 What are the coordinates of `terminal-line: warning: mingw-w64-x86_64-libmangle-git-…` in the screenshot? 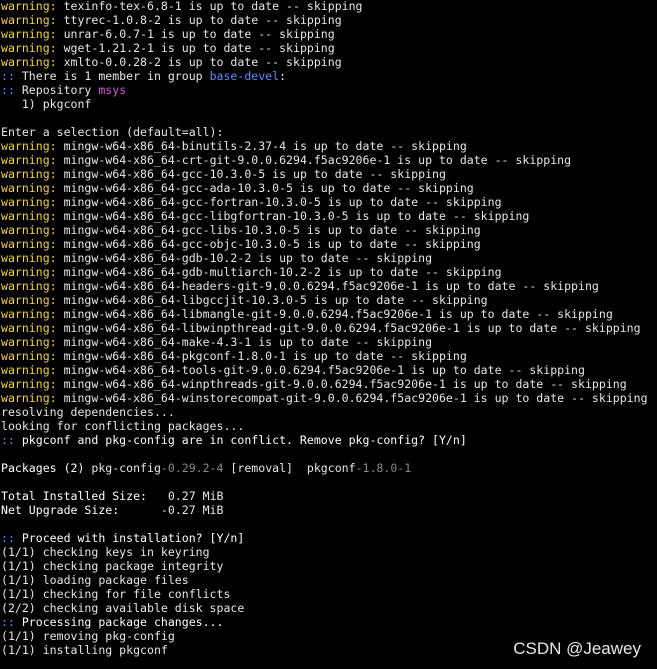 It's located at (329, 314).